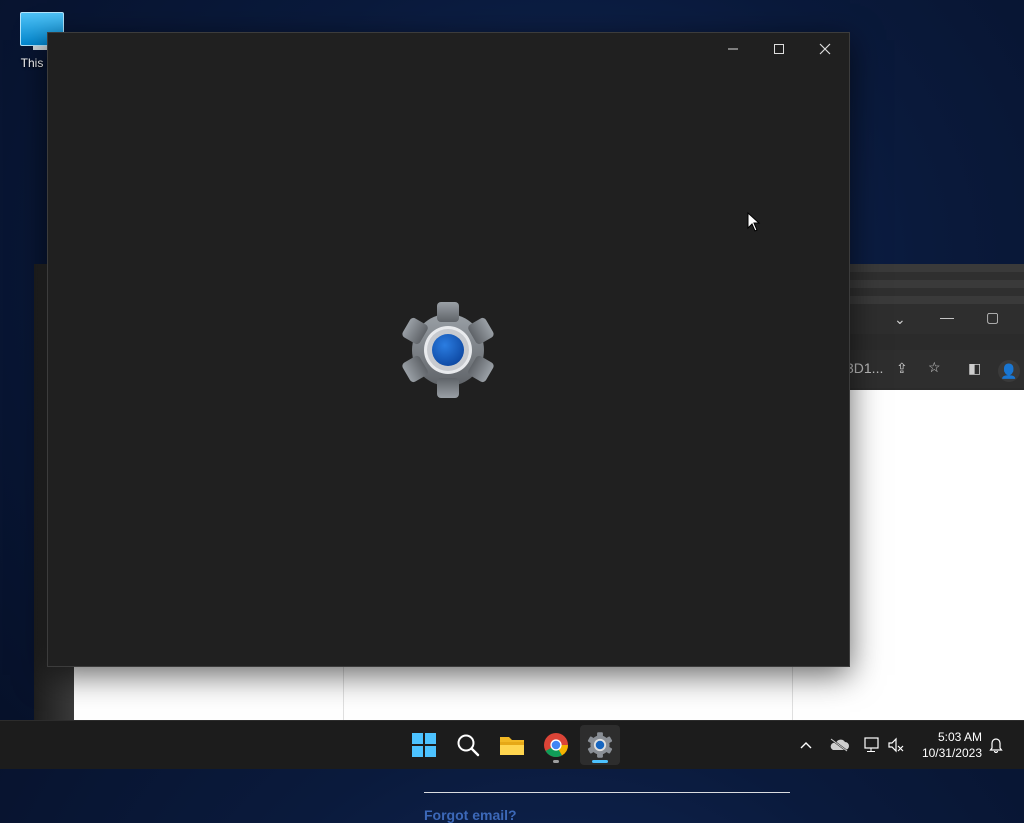 The height and width of the screenshot is (823, 1024). I want to click on start-button, so click(424, 745).